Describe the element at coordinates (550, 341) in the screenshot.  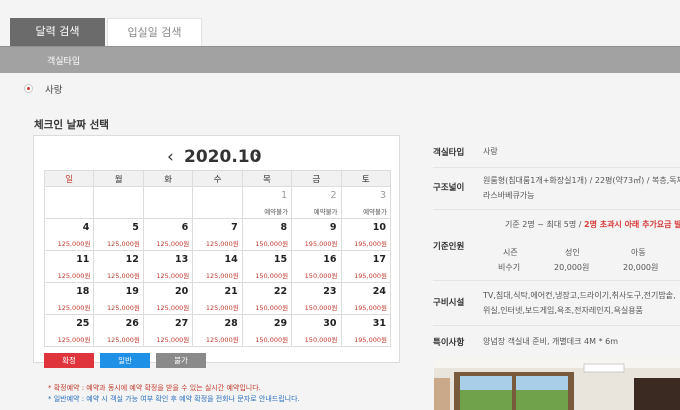
I see `special-notes-value: 양념장 객실내 준비, 개별데크 4M * 6m` at that location.